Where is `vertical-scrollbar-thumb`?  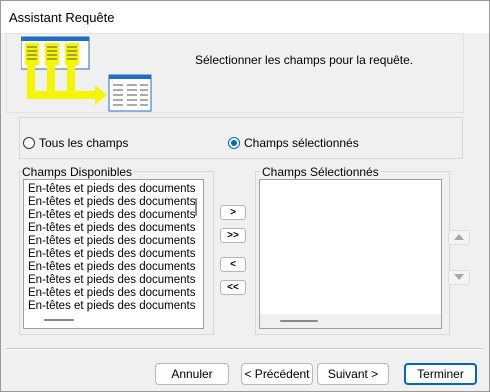
vertical-scrollbar-thumb is located at coordinates (196, 207).